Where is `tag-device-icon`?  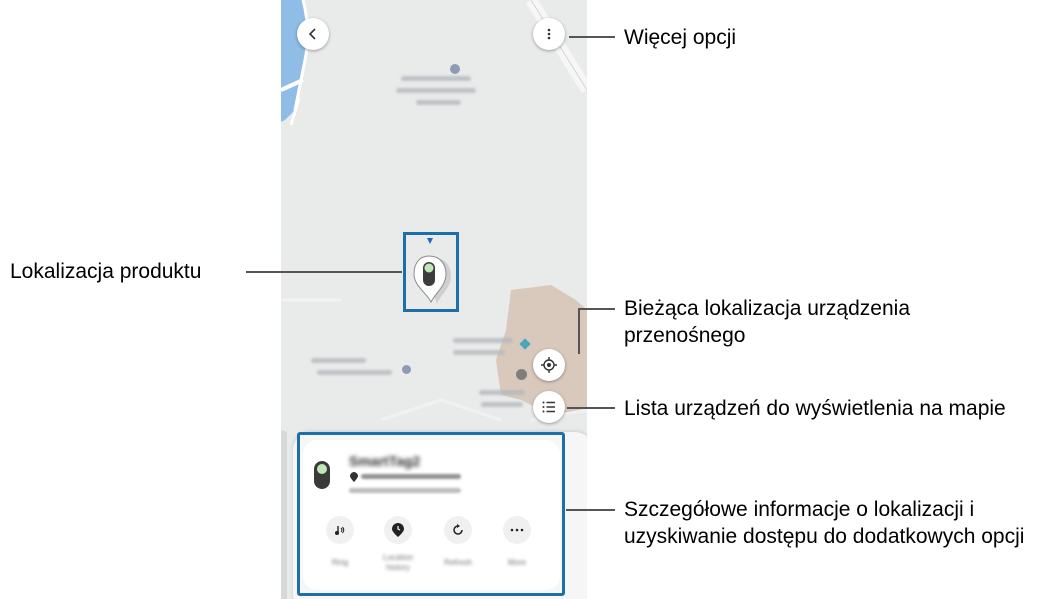
tag-device-icon is located at coordinates (322, 475).